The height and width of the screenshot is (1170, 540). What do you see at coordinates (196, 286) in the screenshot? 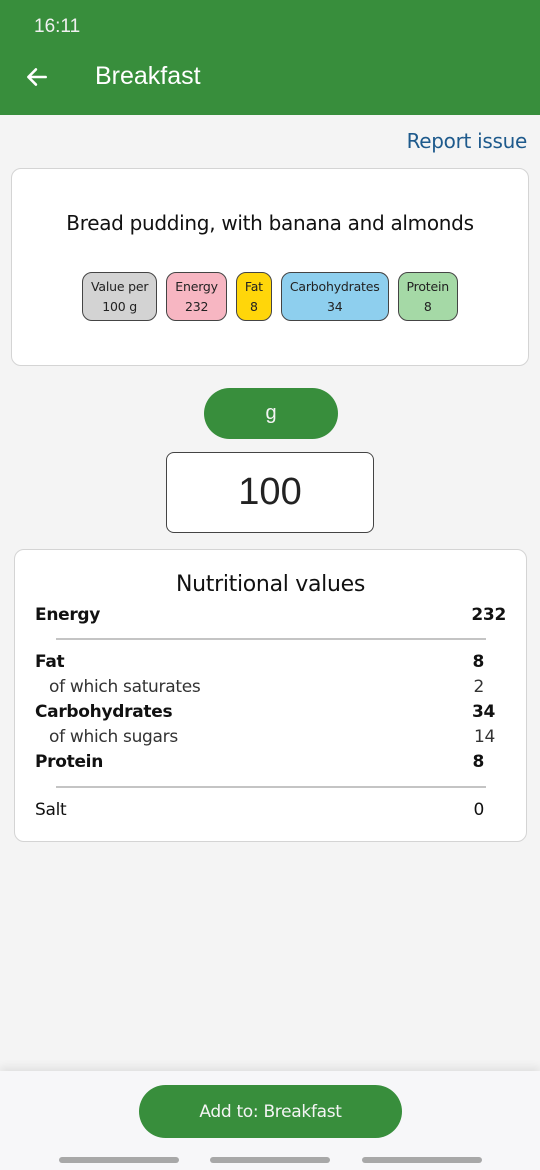
I see `chip-label: Energy` at bounding box center [196, 286].